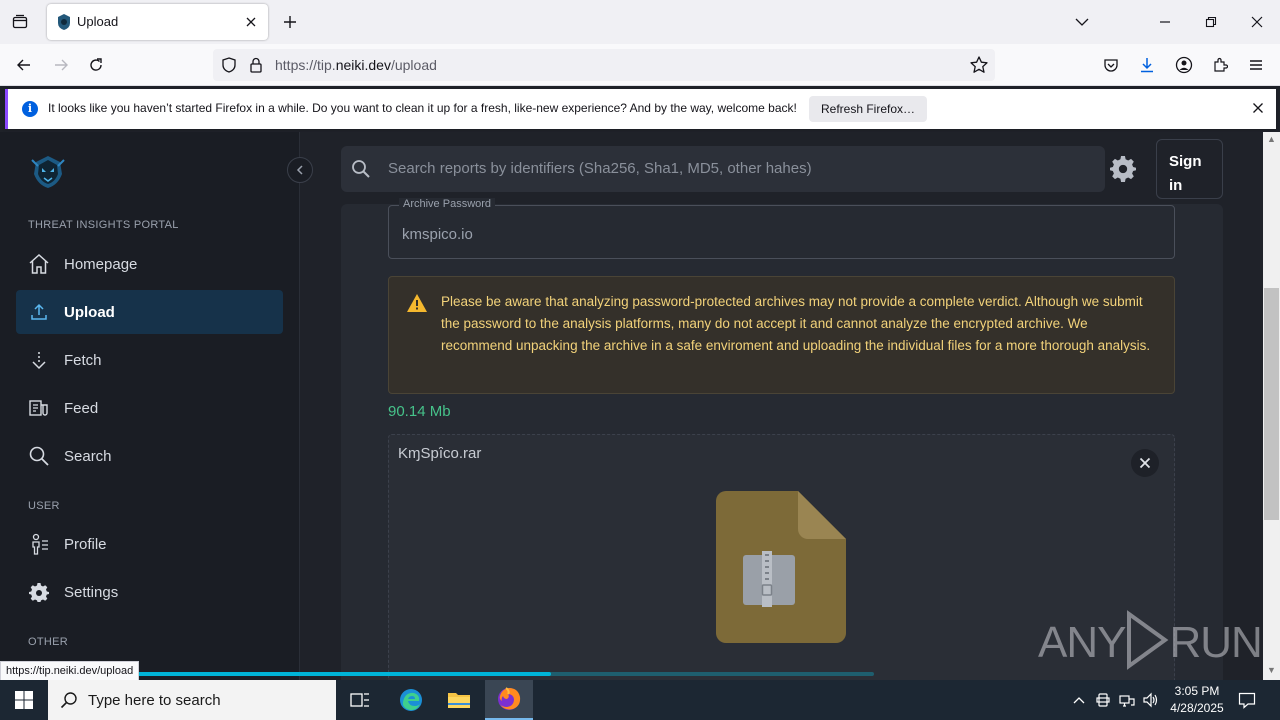  What do you see at coordinates (157, 22) in the screenshot?
I see `browser-tab: Upload` at bounding box center [157, 22].